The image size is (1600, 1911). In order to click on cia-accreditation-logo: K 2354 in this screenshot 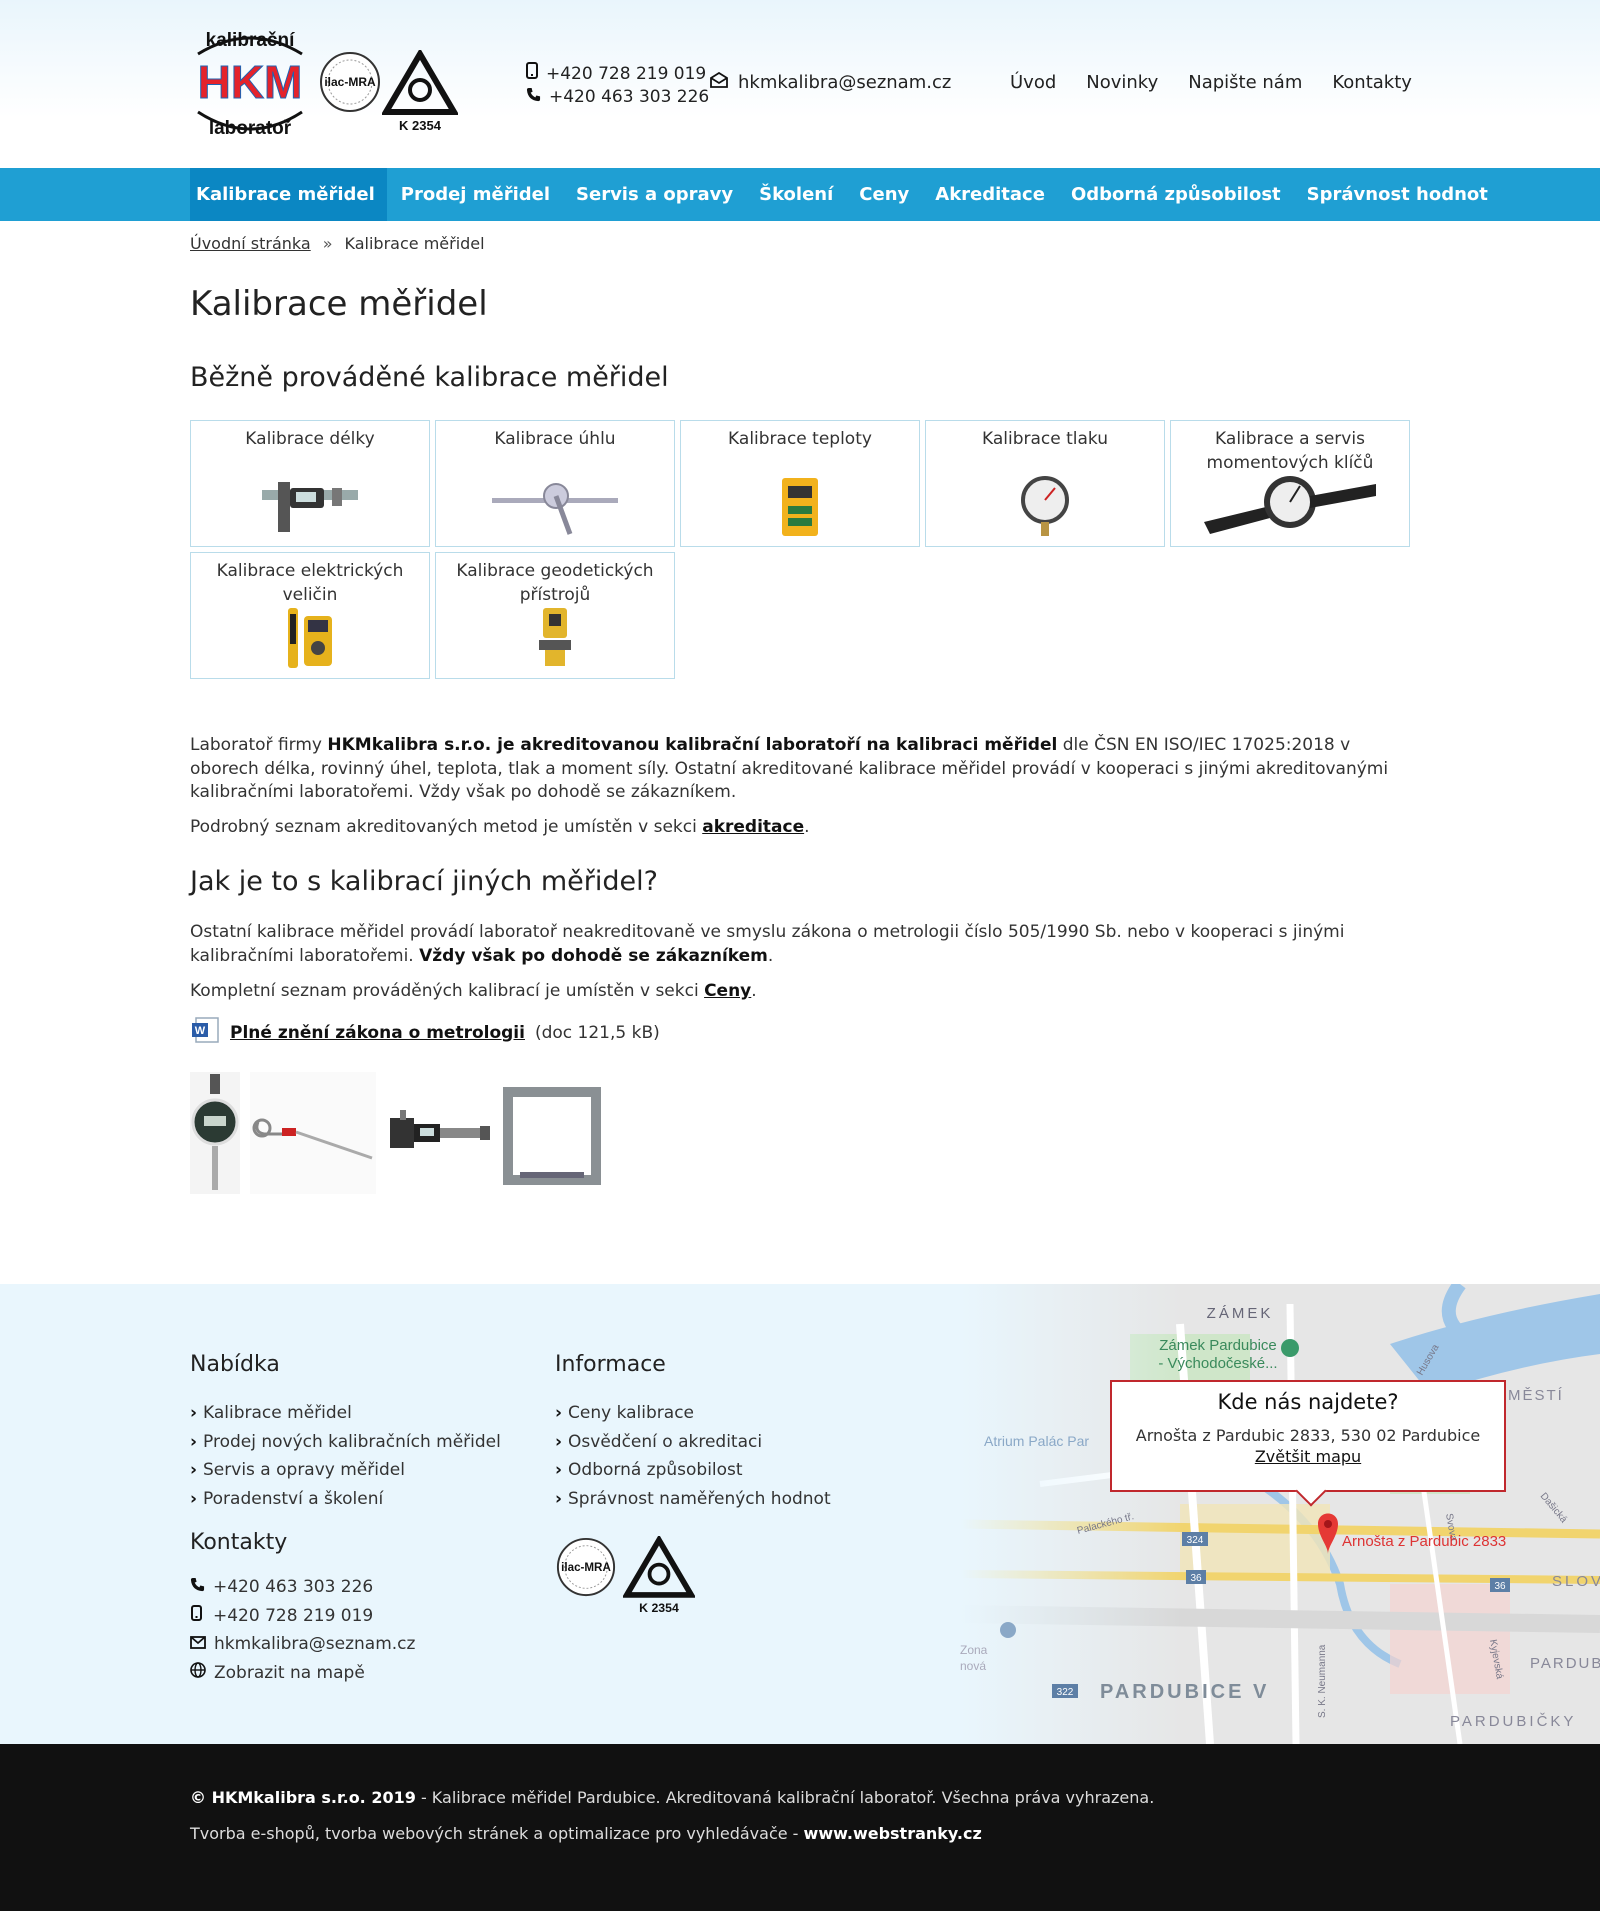, I will do `click(420, 91)`.